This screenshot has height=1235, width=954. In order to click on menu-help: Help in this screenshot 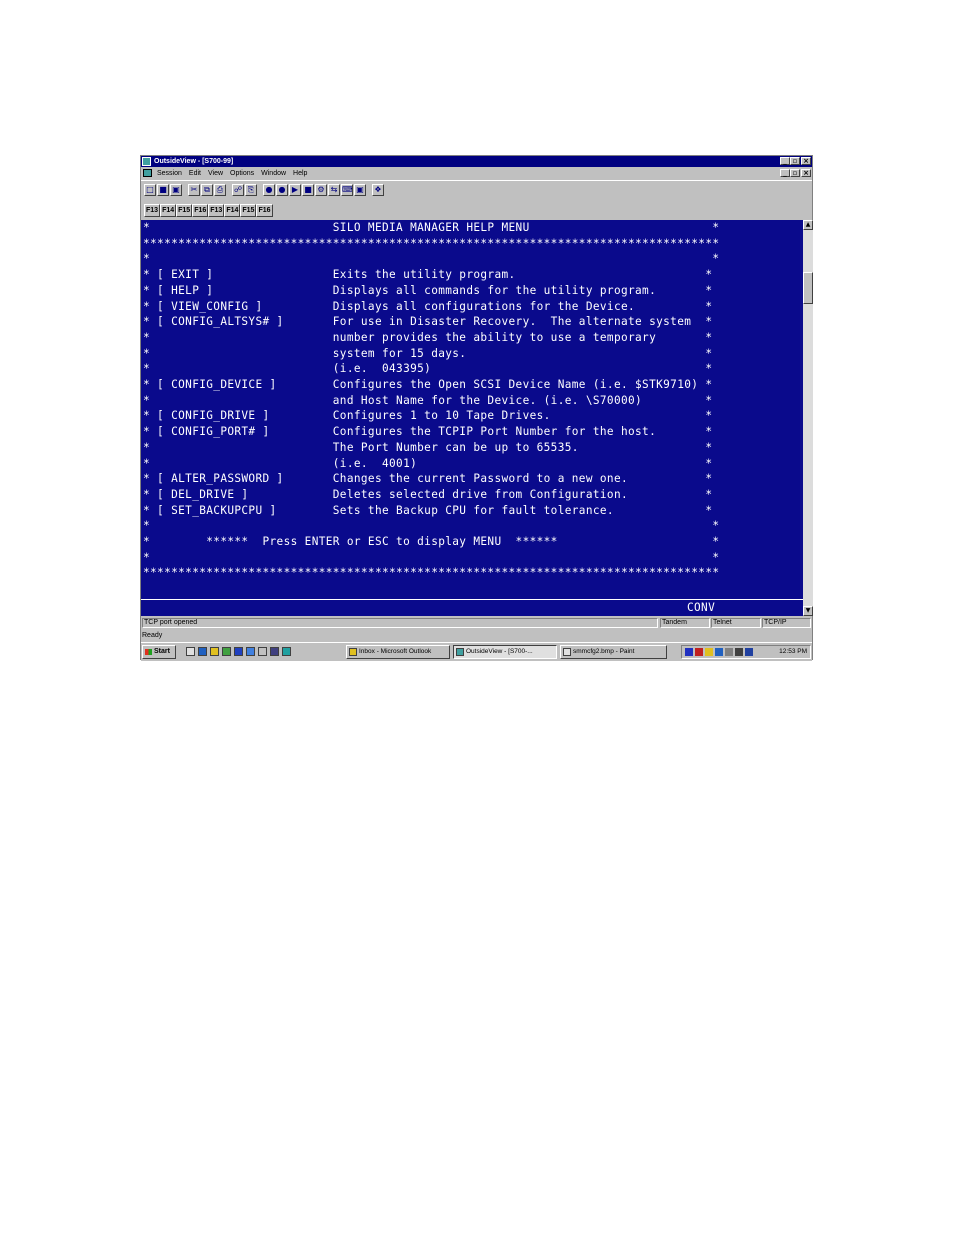, I will do `click(300, 173)`.